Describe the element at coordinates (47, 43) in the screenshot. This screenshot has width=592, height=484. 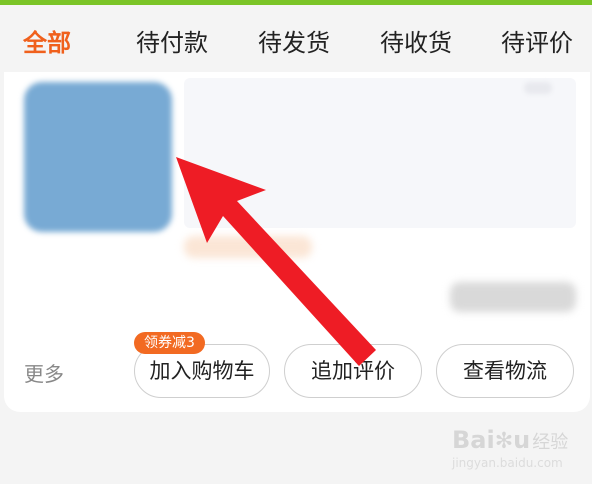
I see `tab-all: 全部` at that location.